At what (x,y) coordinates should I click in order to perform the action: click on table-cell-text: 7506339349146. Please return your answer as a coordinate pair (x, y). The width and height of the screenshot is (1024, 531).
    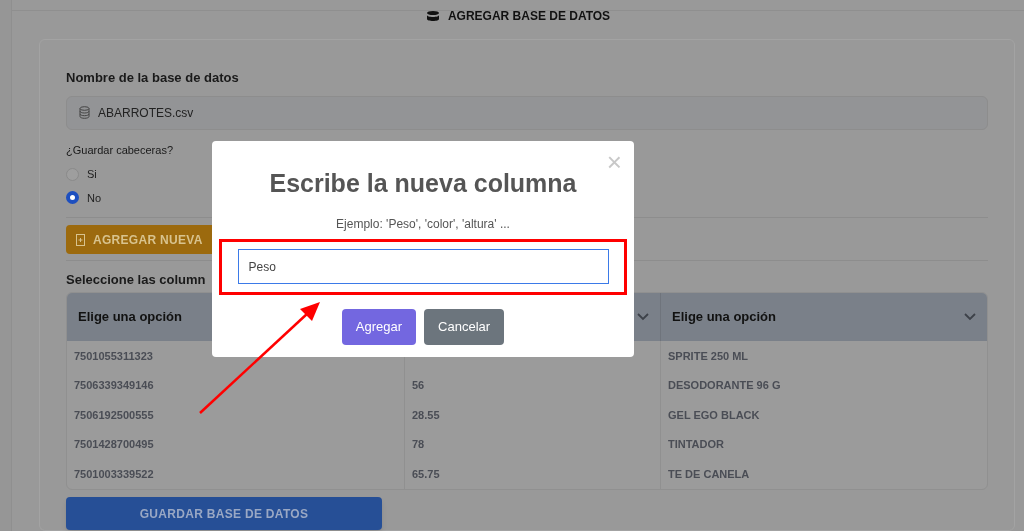
    Looking at the image, I should click on (114, 386).